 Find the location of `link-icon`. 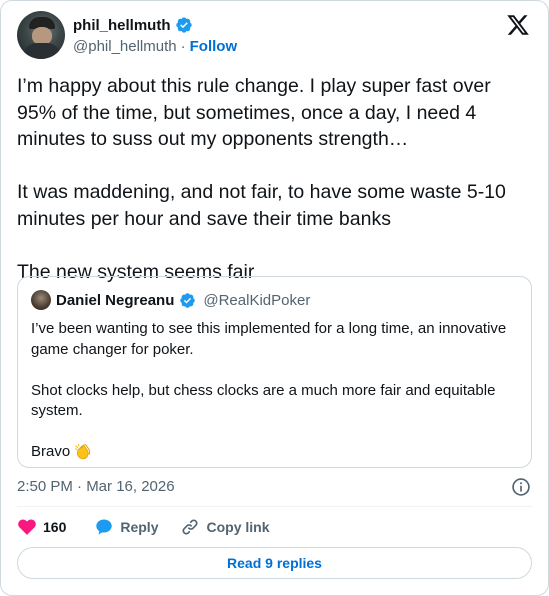

link-icon is located at coordinates (190, 527).